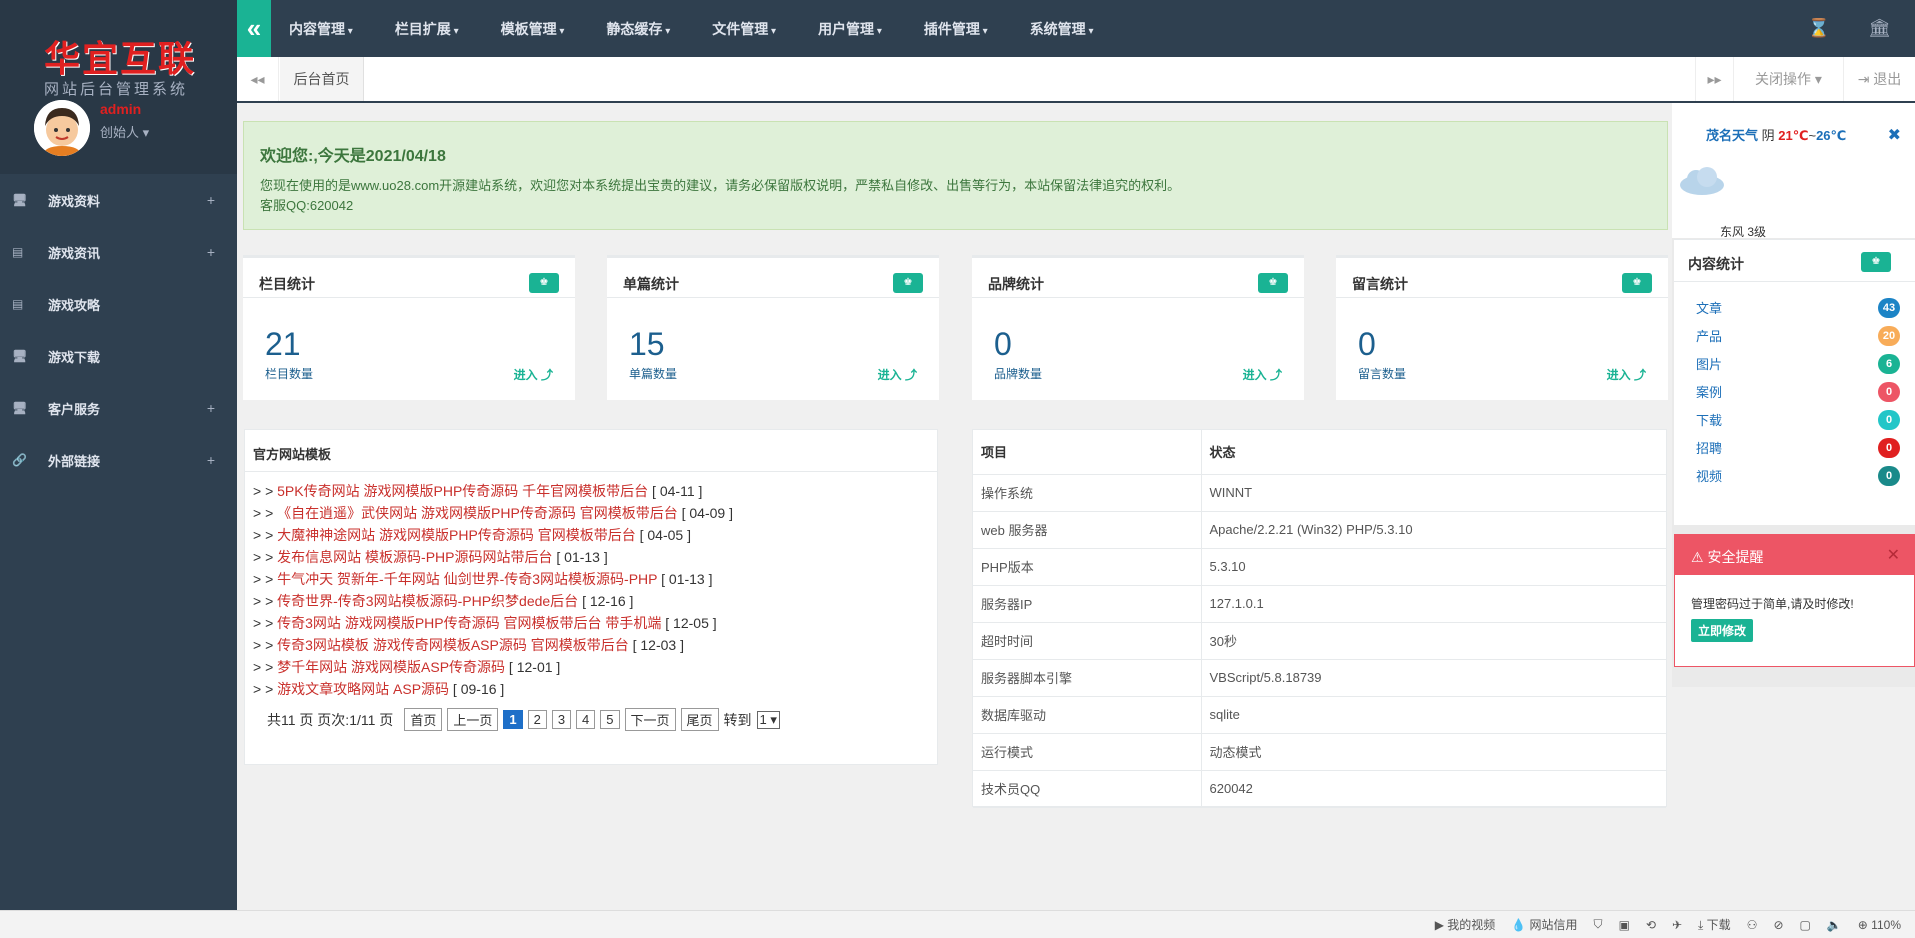 This screenshot has height=938, width=1915. Describe the element at coordinates (453, 645) in the screenshot. I see `template-link: 传奇3网站模板 游戏传奇网模板ASP源码 官网模板带后台` at that location.